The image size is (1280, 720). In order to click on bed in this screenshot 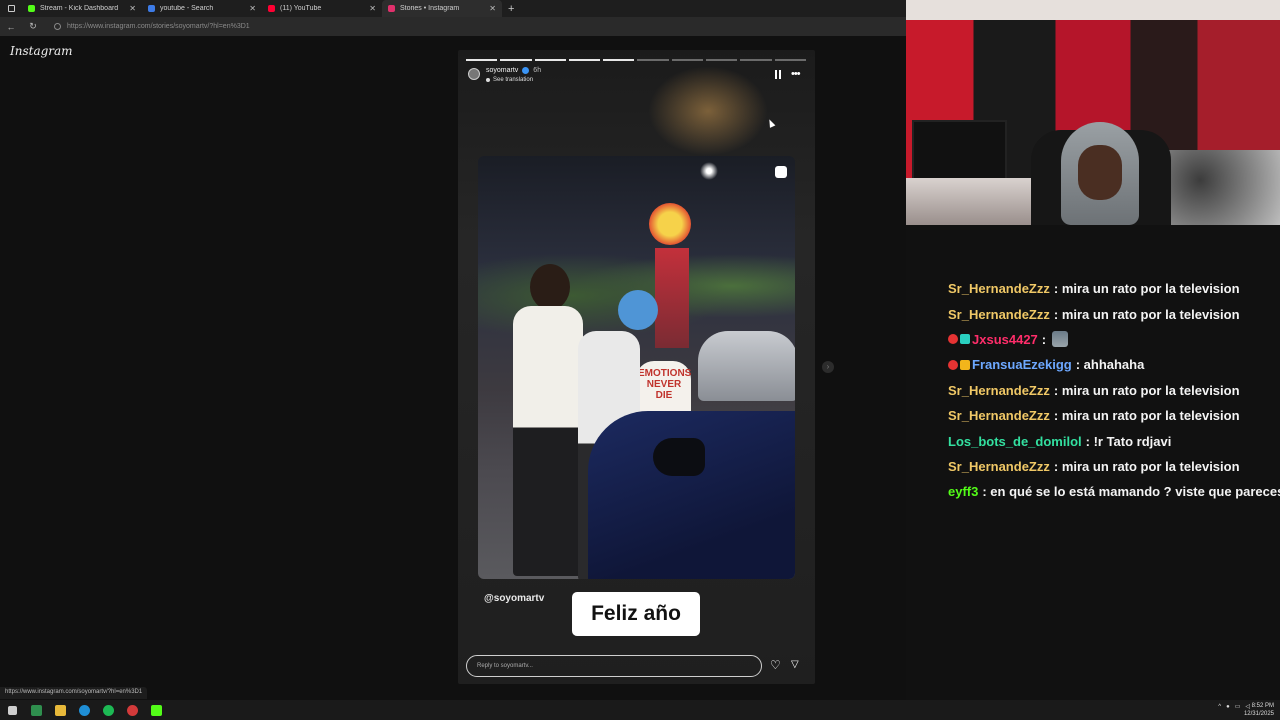, I will do `click(971, 201)`.